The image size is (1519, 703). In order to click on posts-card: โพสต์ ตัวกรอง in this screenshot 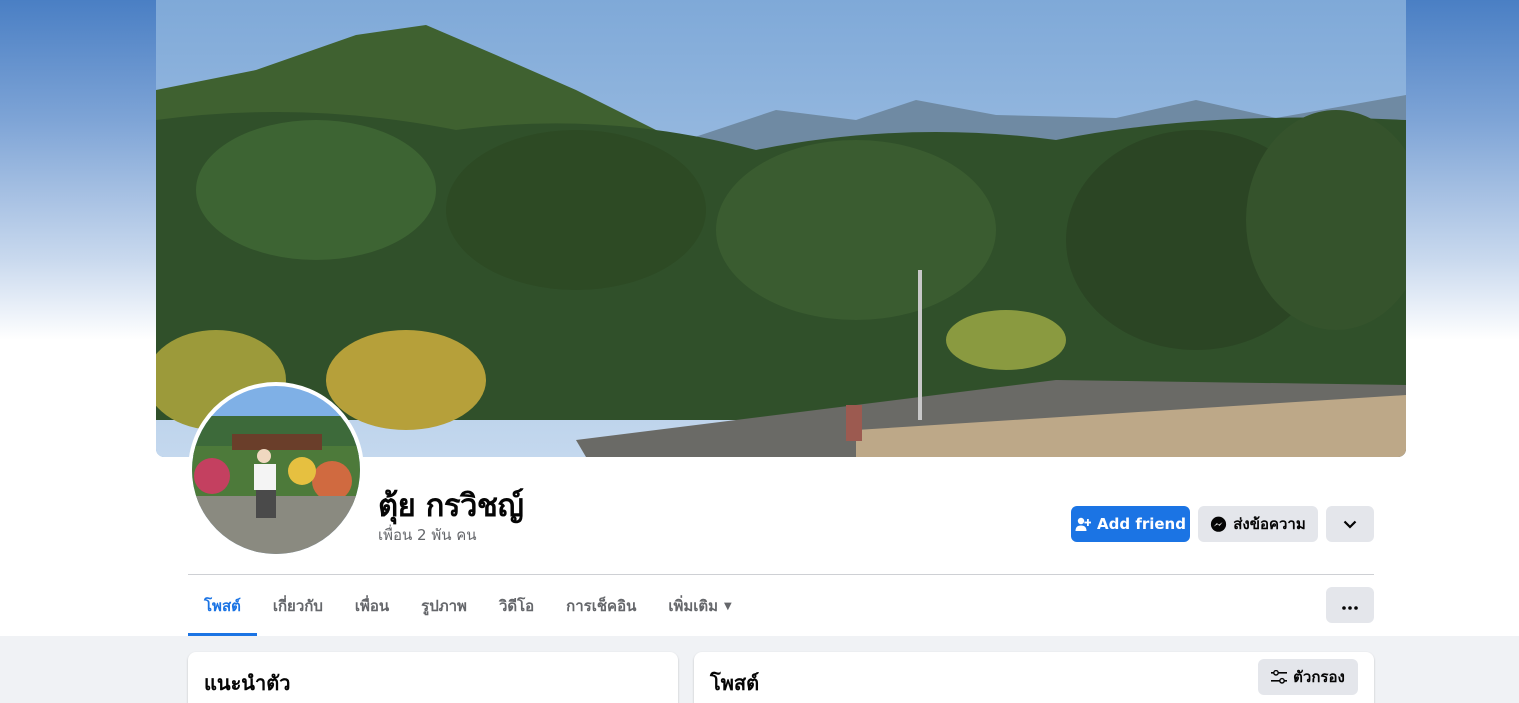, I will do `click(1034, 677)`.